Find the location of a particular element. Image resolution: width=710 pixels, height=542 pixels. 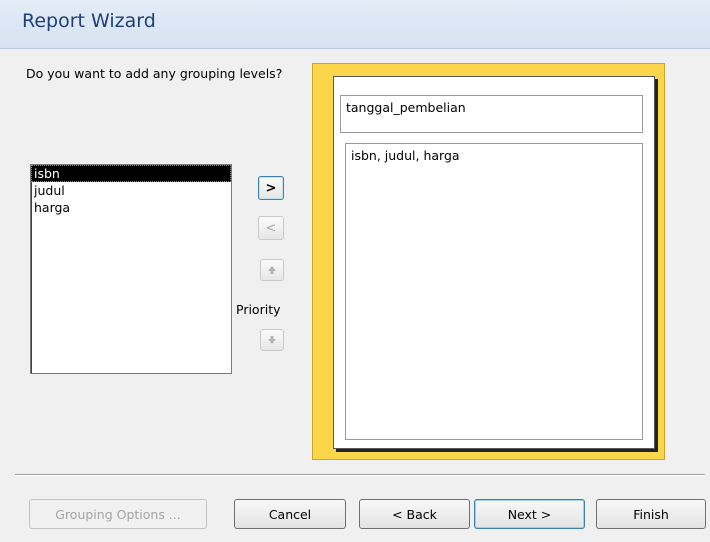

cancel-button: Cancel is located at coordinates (290, 514).